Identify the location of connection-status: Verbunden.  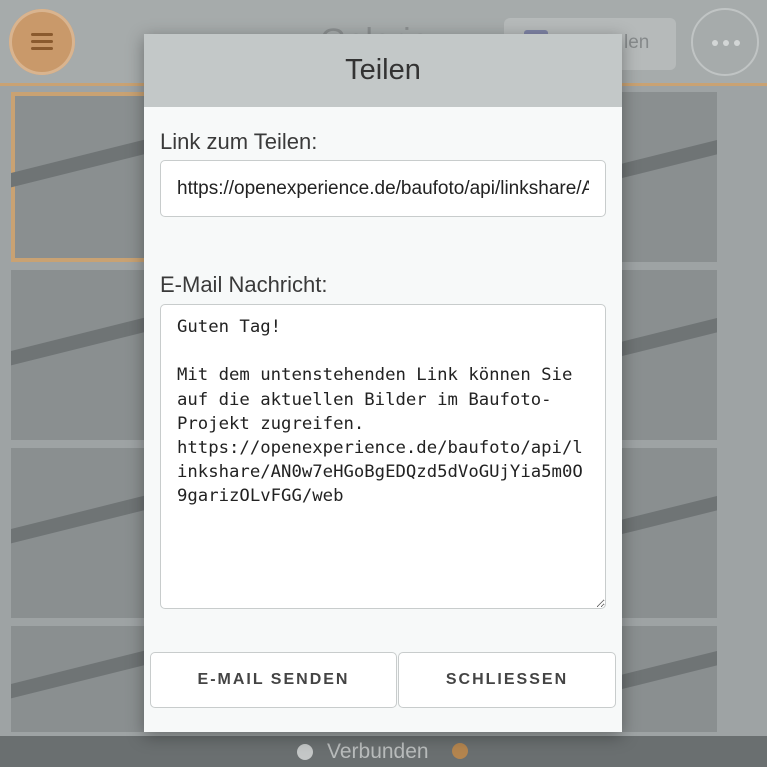
(378, 751).